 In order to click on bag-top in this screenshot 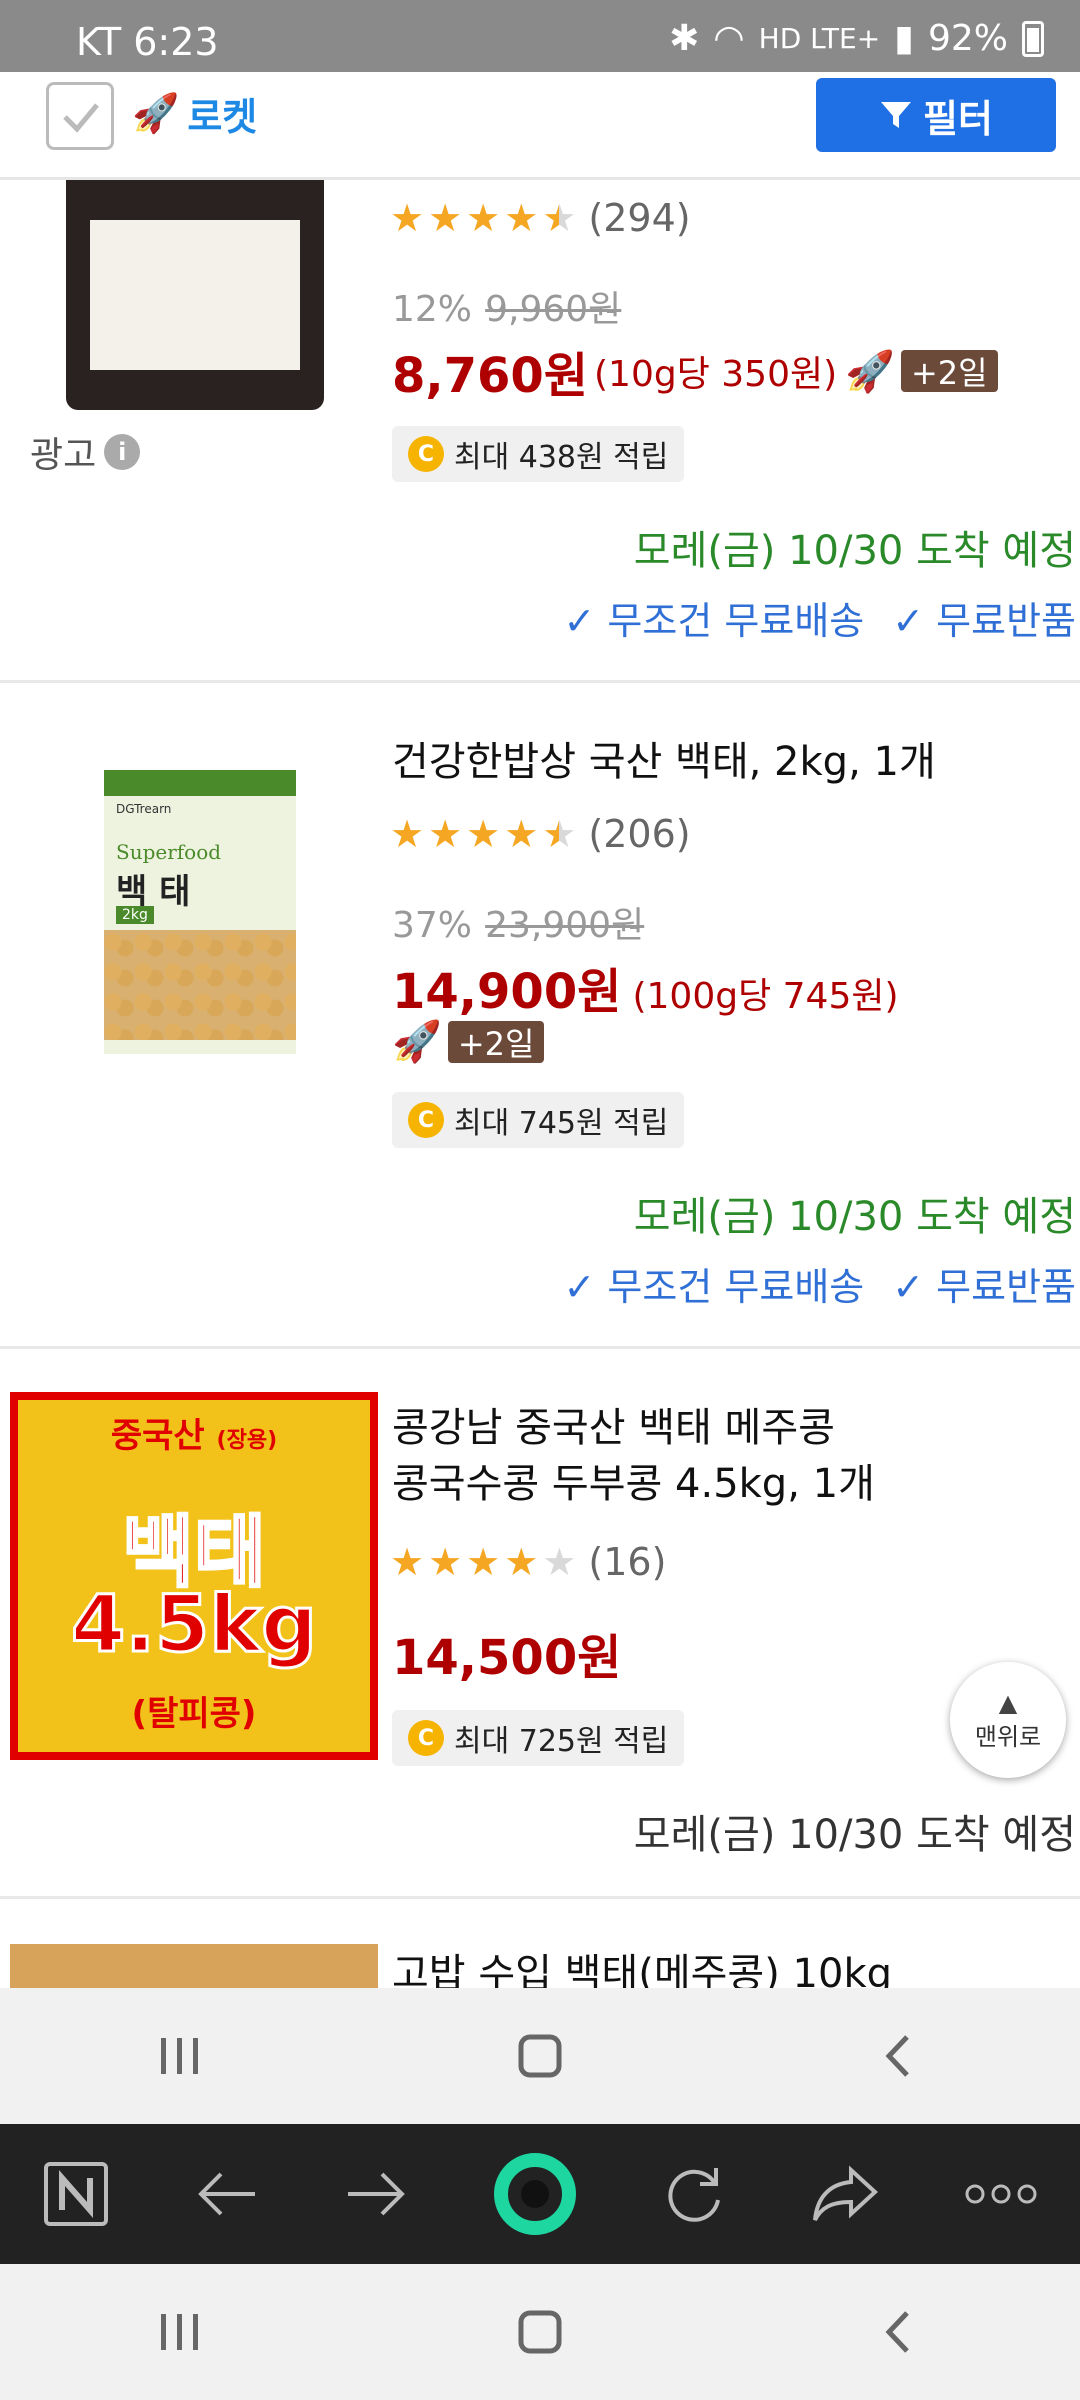, I will do `click(200, 783)`.